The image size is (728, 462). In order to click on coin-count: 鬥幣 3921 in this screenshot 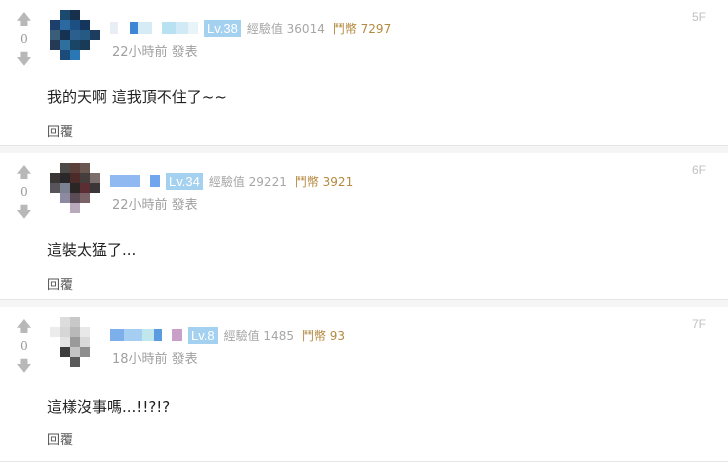, I will do `click(324, 181)`.